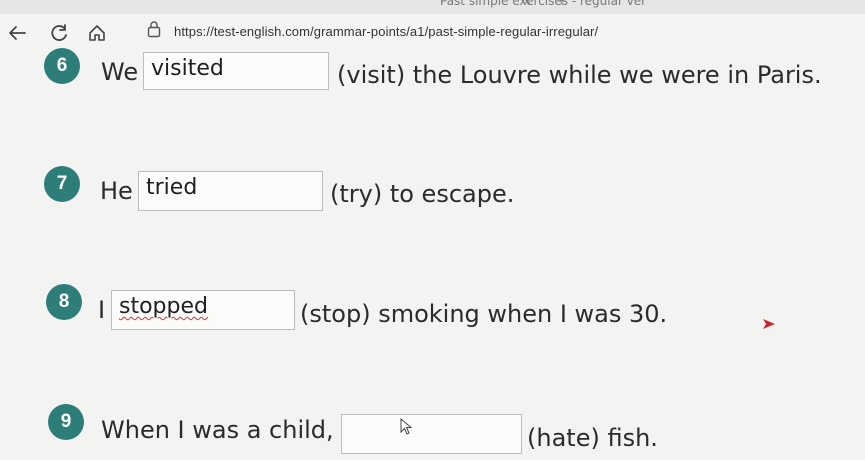  Describe the element at coordinates (236, 71) in the screenshot. I see `answer-input: visited` at that location.